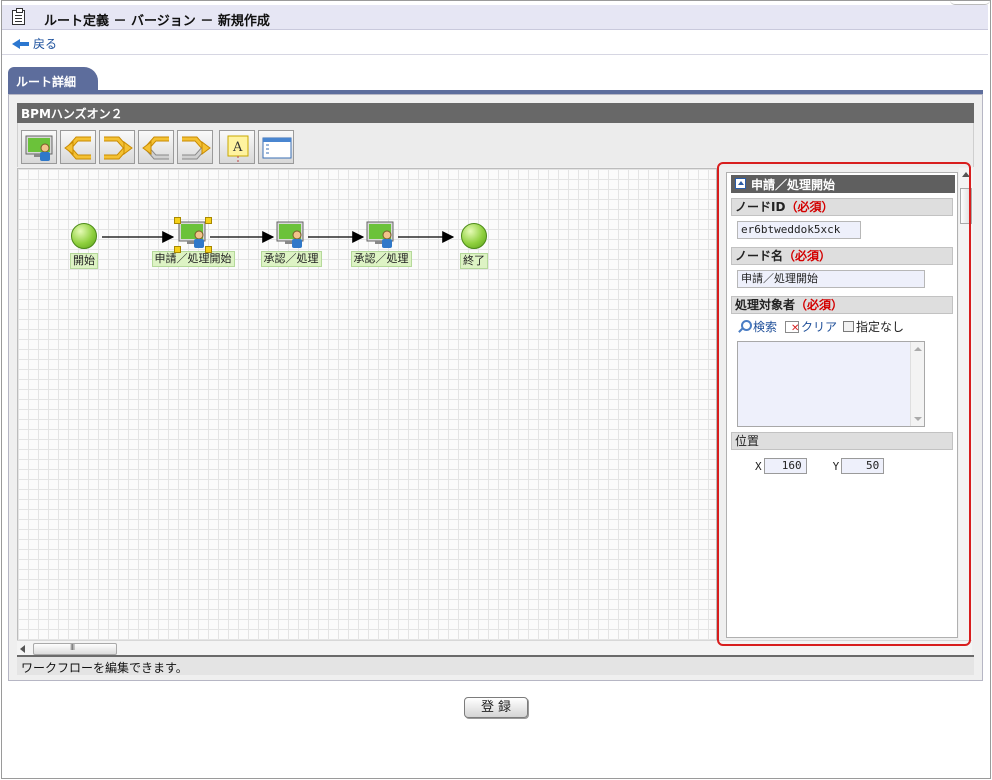 Image resolution: width=992 pixels, height=780 pixels. I want to click on scroll-left-icon, so click(22, 649).